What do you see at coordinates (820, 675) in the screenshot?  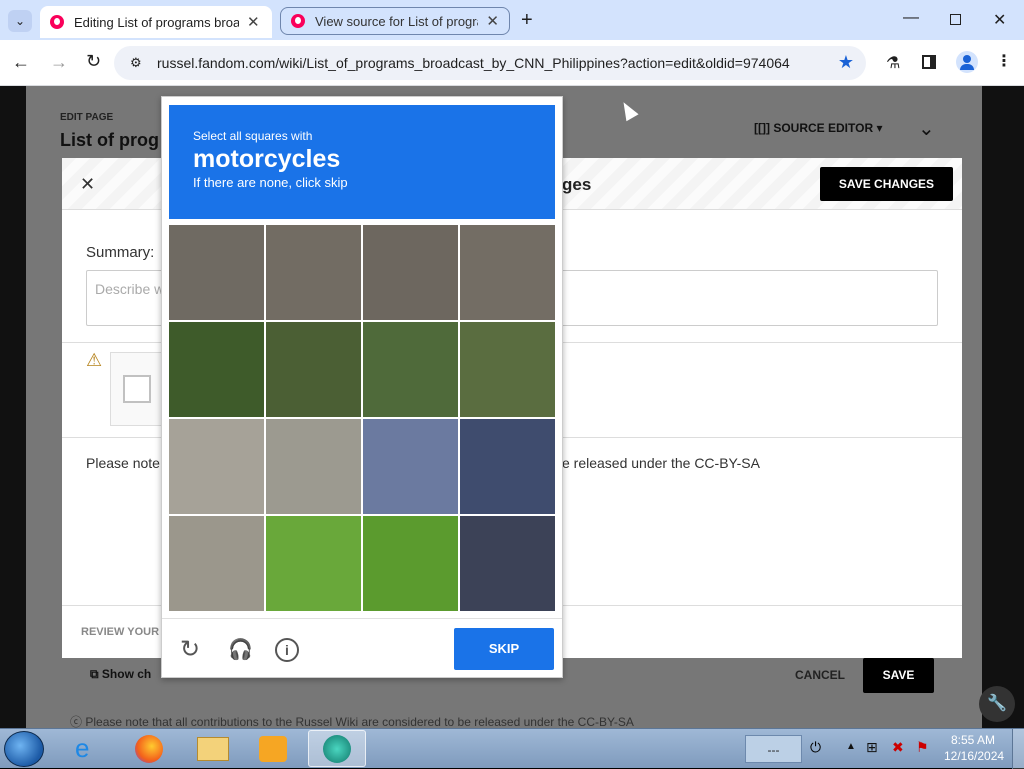 I see `cancel-button: CANCEL` at bounding box center [820, 675].